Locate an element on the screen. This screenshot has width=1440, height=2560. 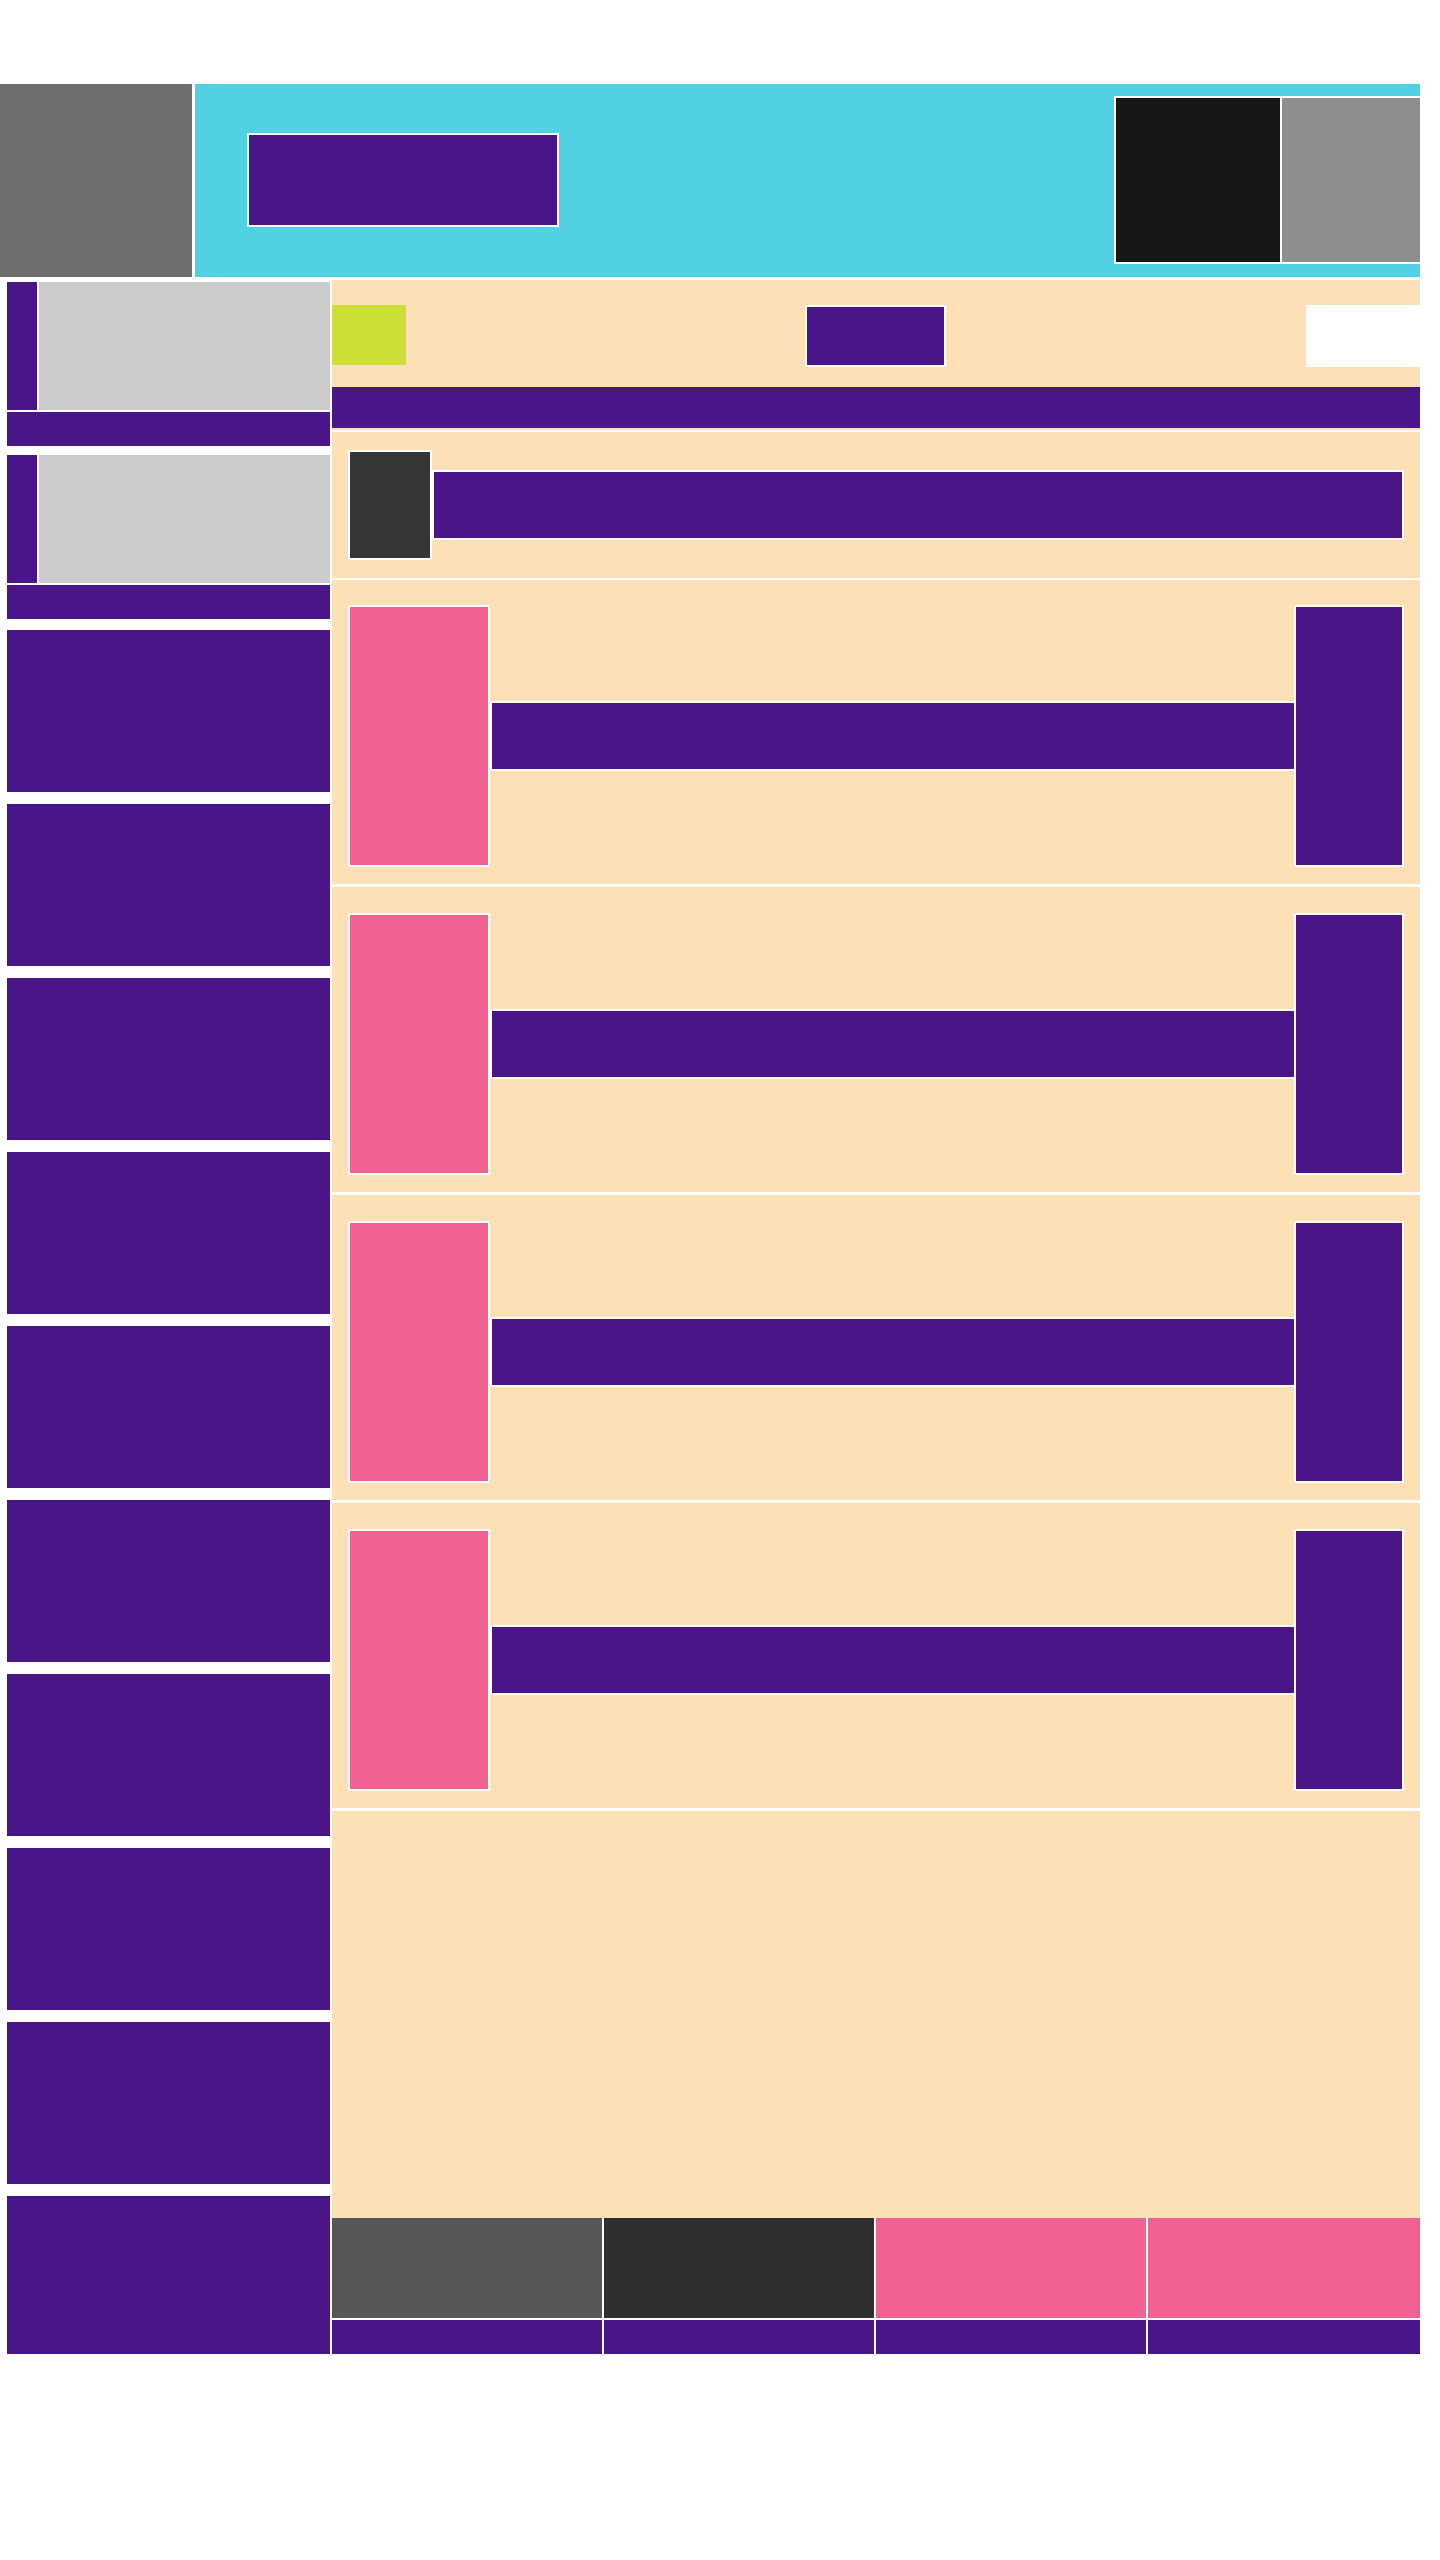
toolbar-search-input is located at coordinates (1363, 336).